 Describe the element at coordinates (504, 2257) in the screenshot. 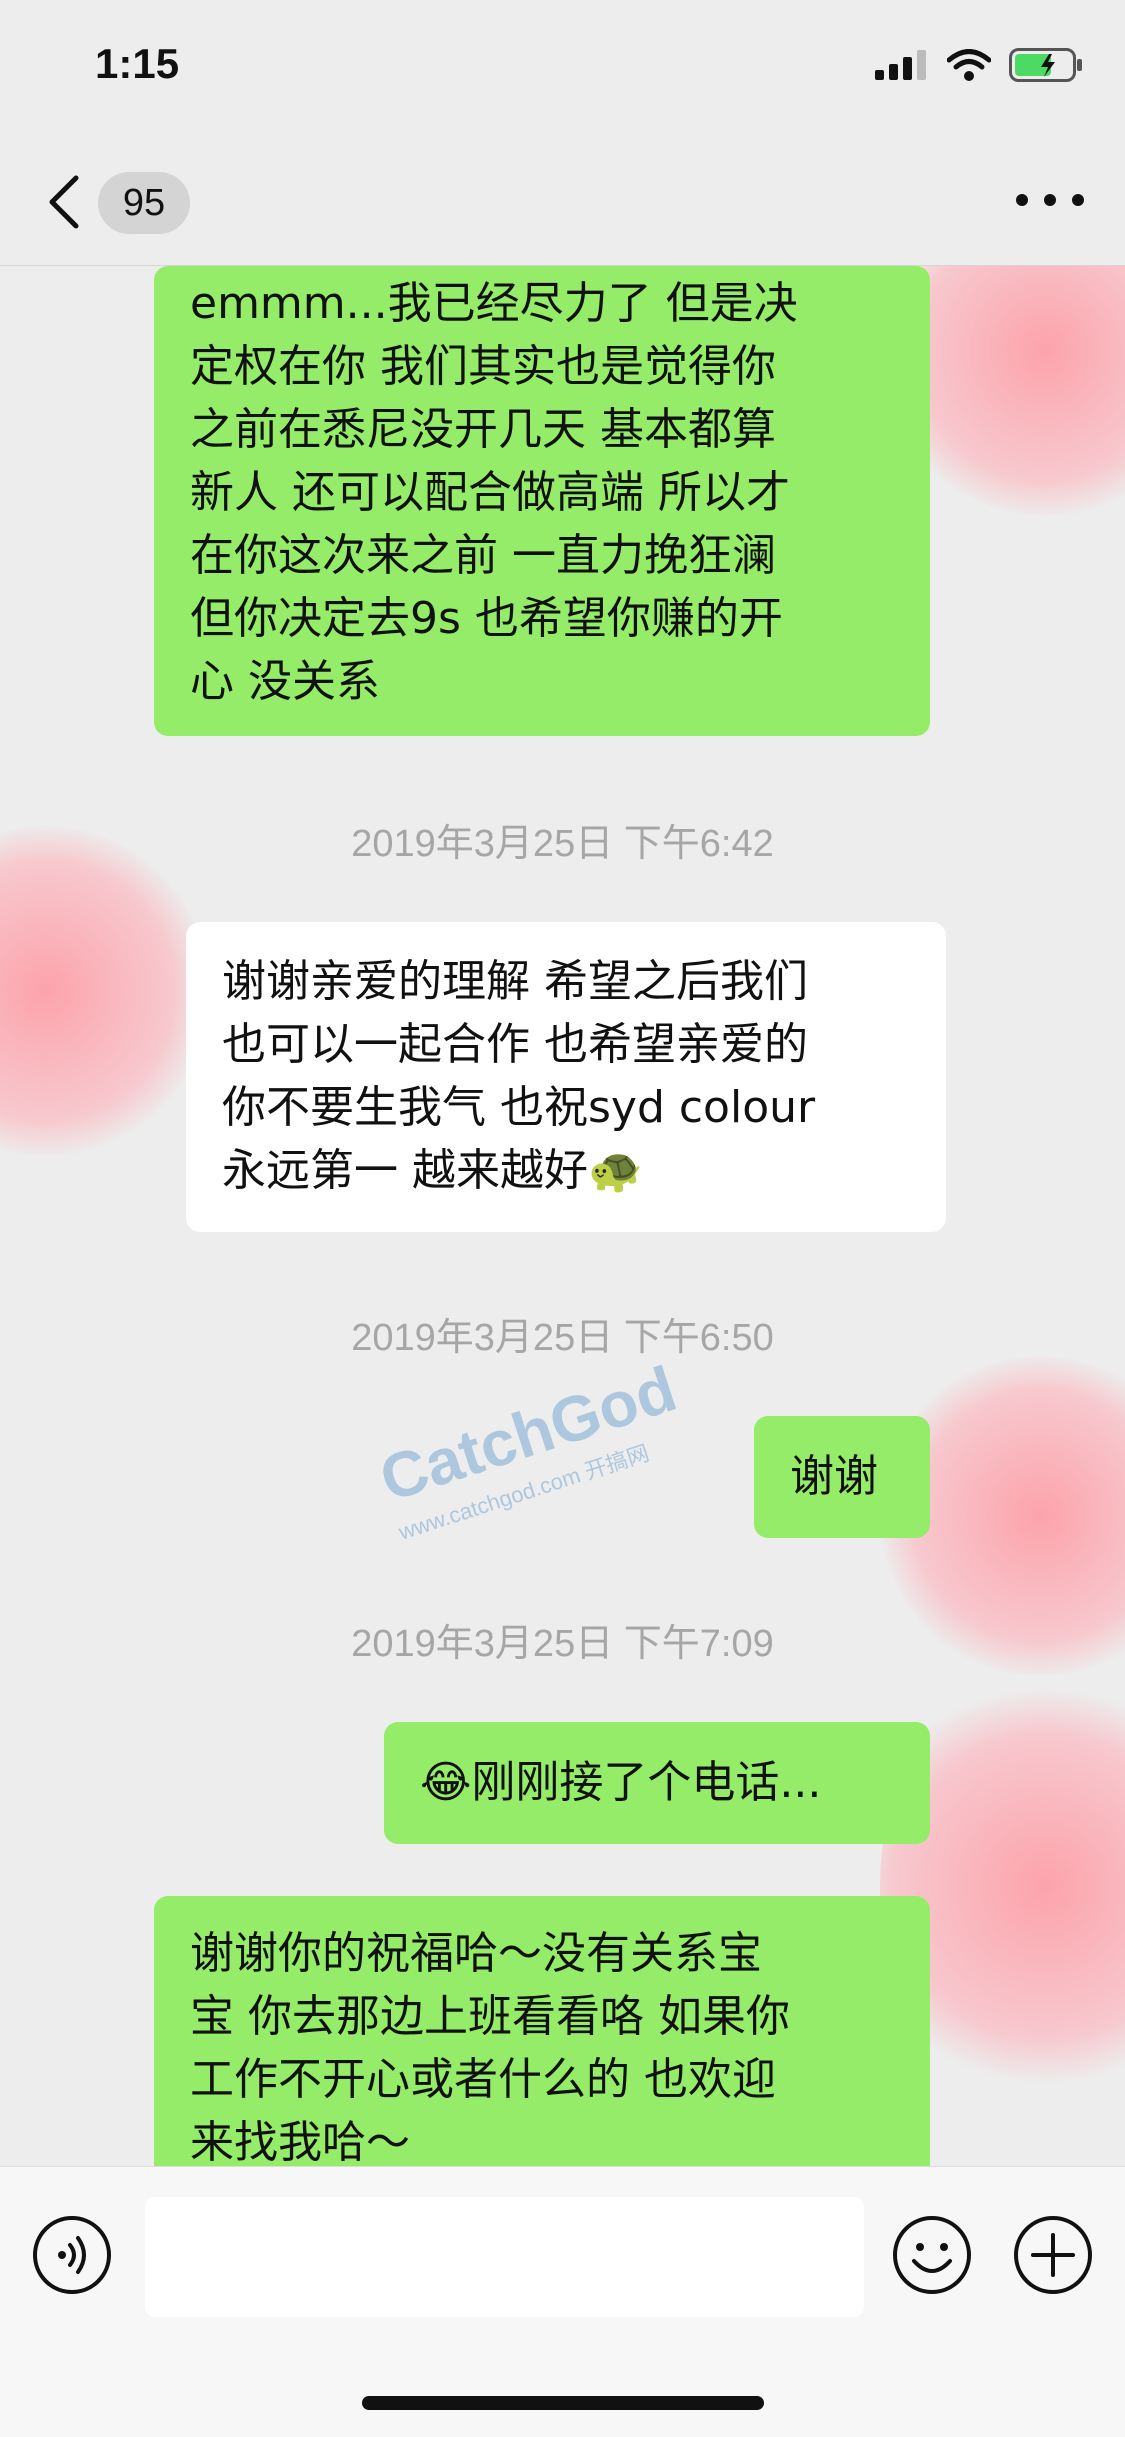

I see `message-input` at that location.